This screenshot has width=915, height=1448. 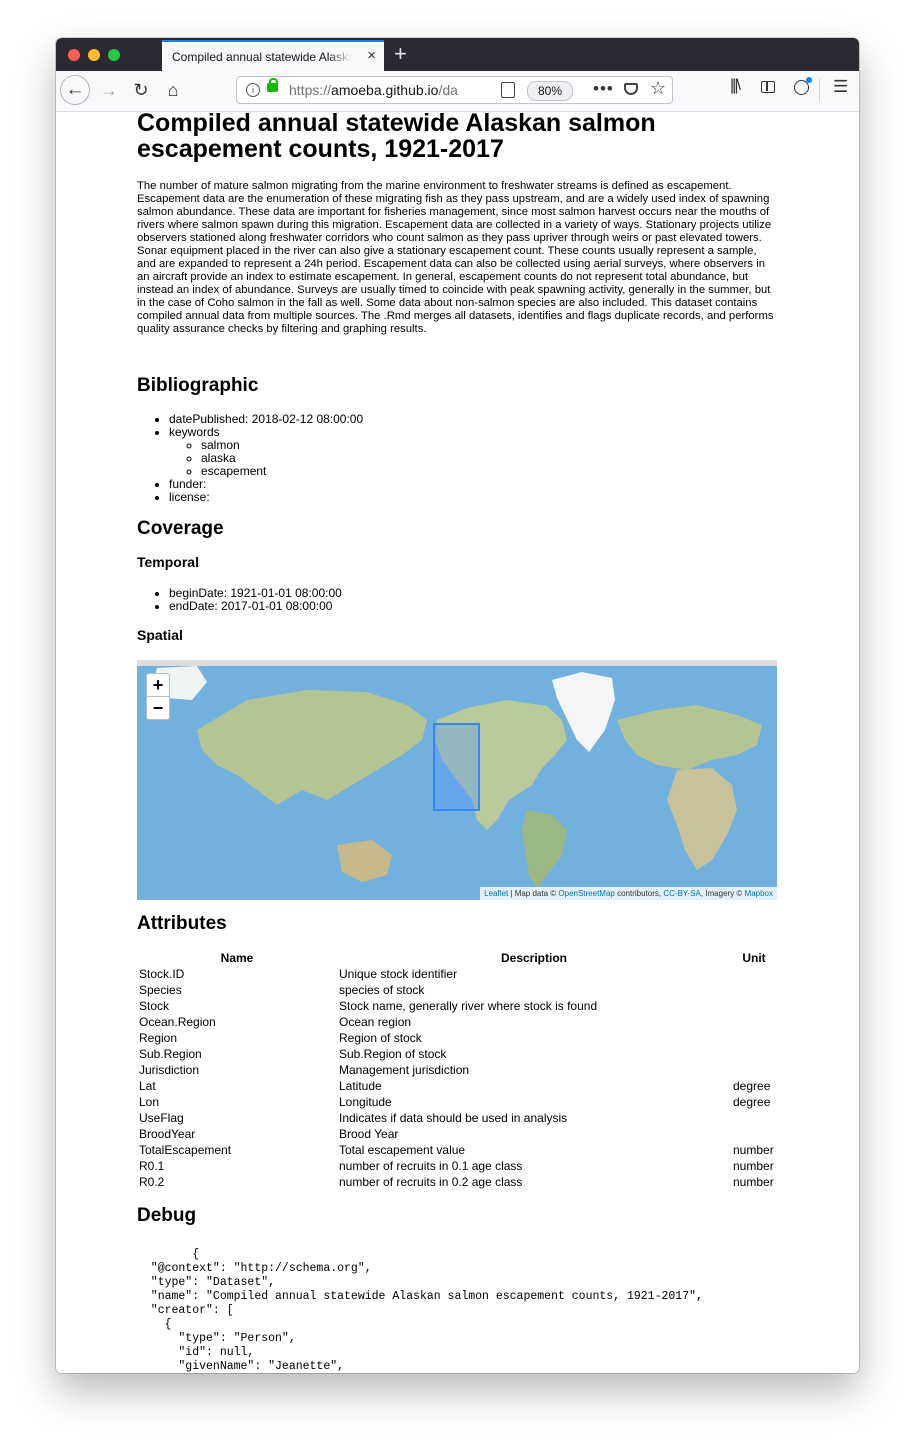 I want to click on table-row: BroodYear Brood Year, so click(x=457, y=1134).